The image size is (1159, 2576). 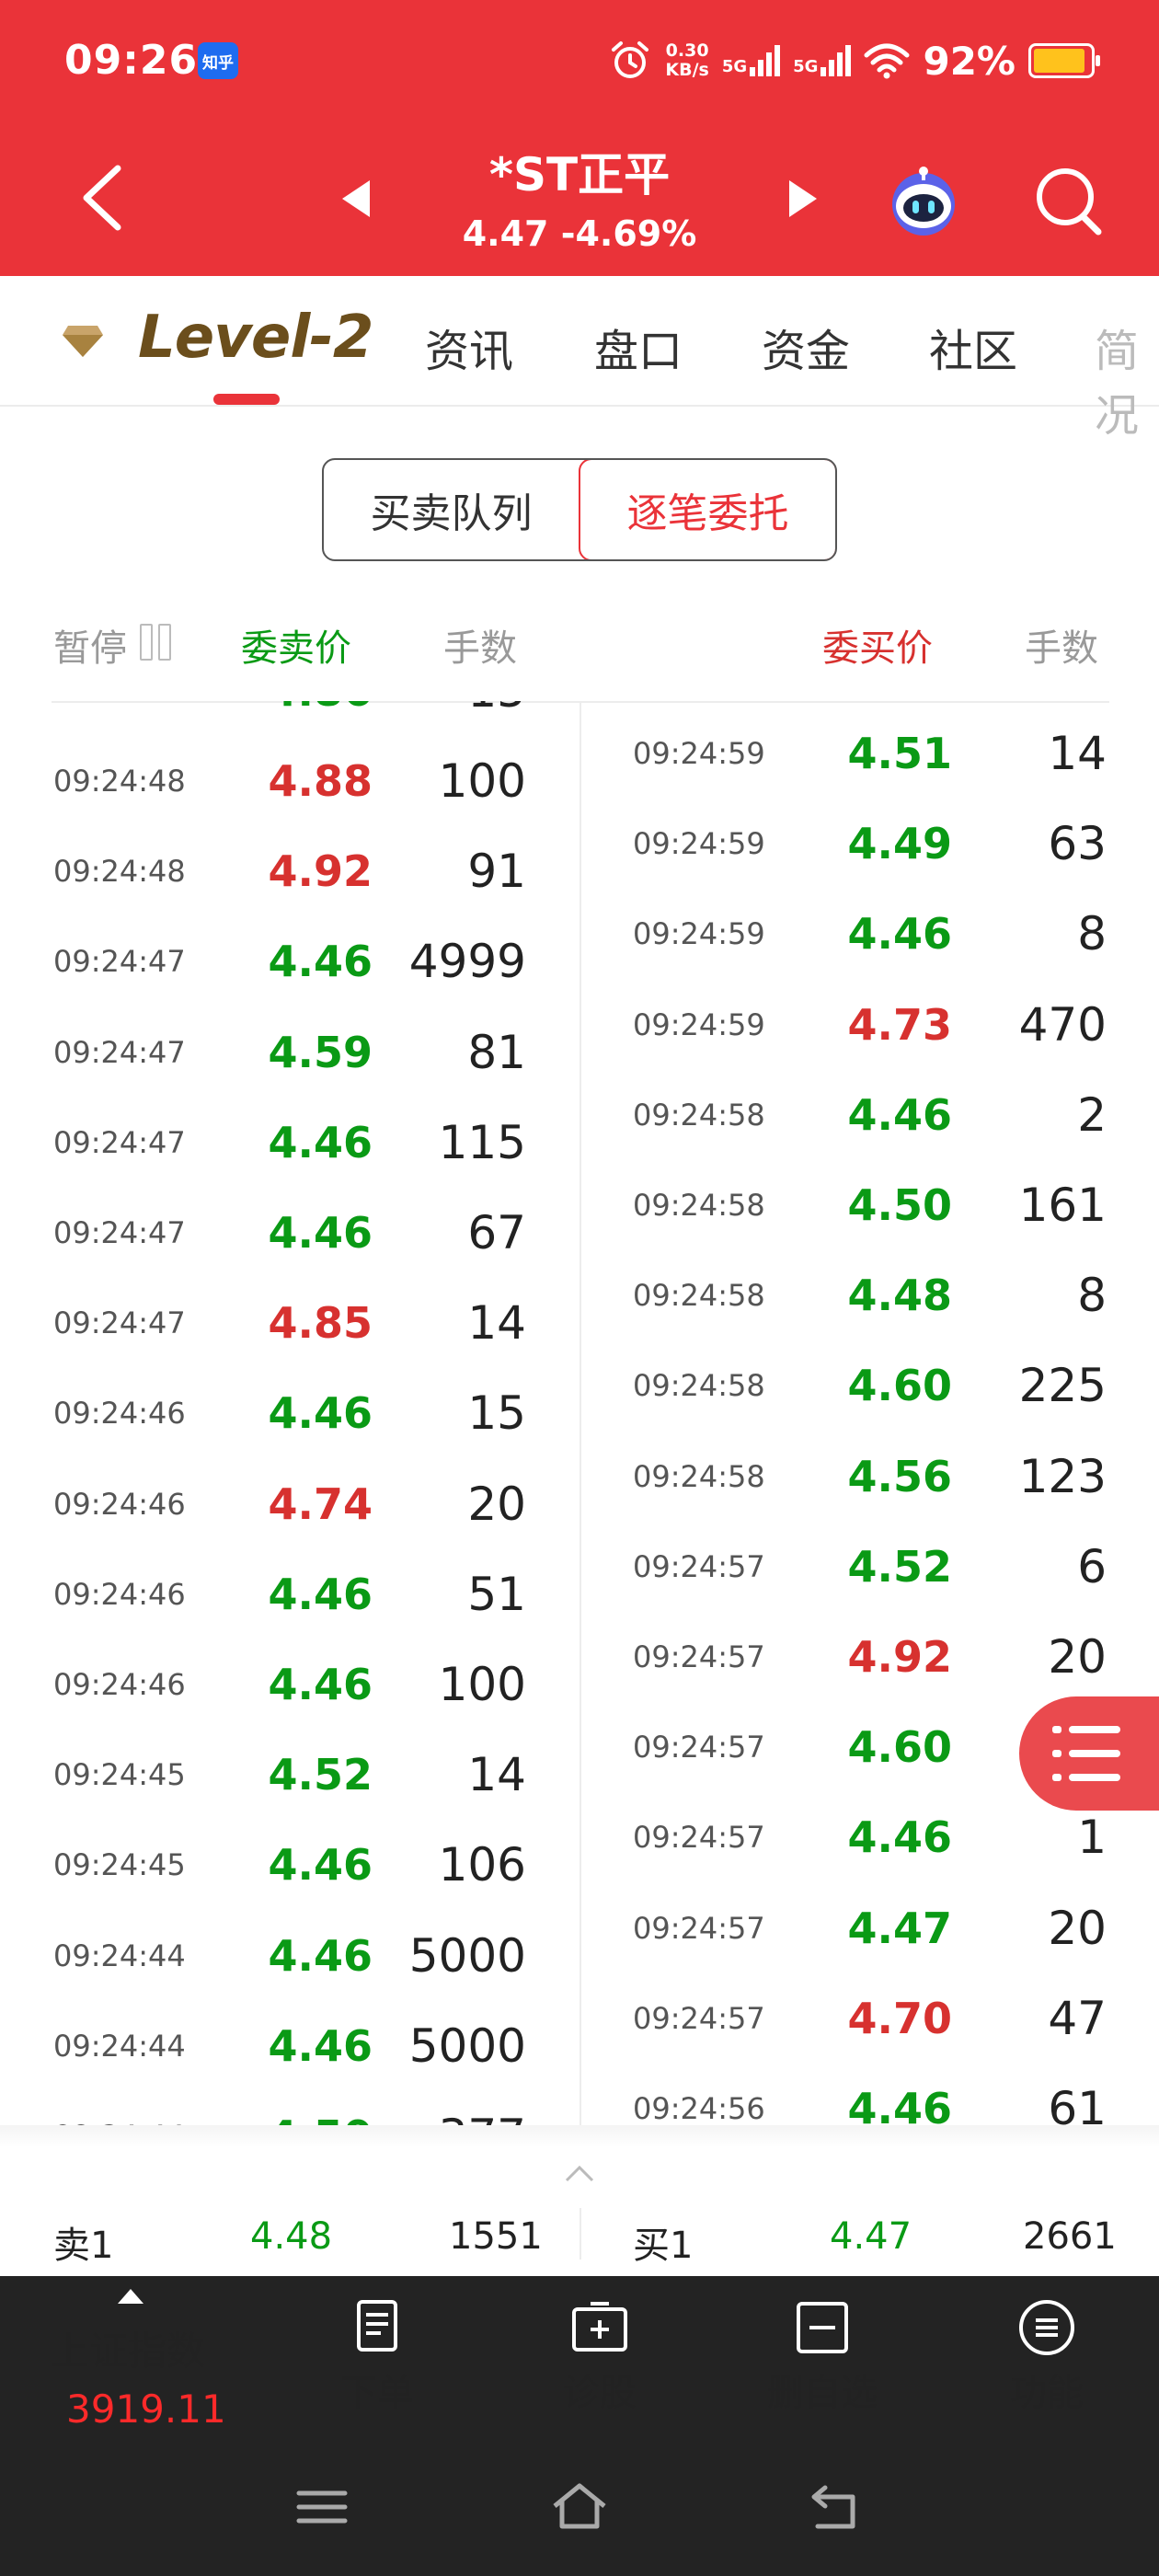 What do you see at coordinates (255, 338) in the screenshot?
I see `tab-level2: Level-2` at bounding box center [255, 338].